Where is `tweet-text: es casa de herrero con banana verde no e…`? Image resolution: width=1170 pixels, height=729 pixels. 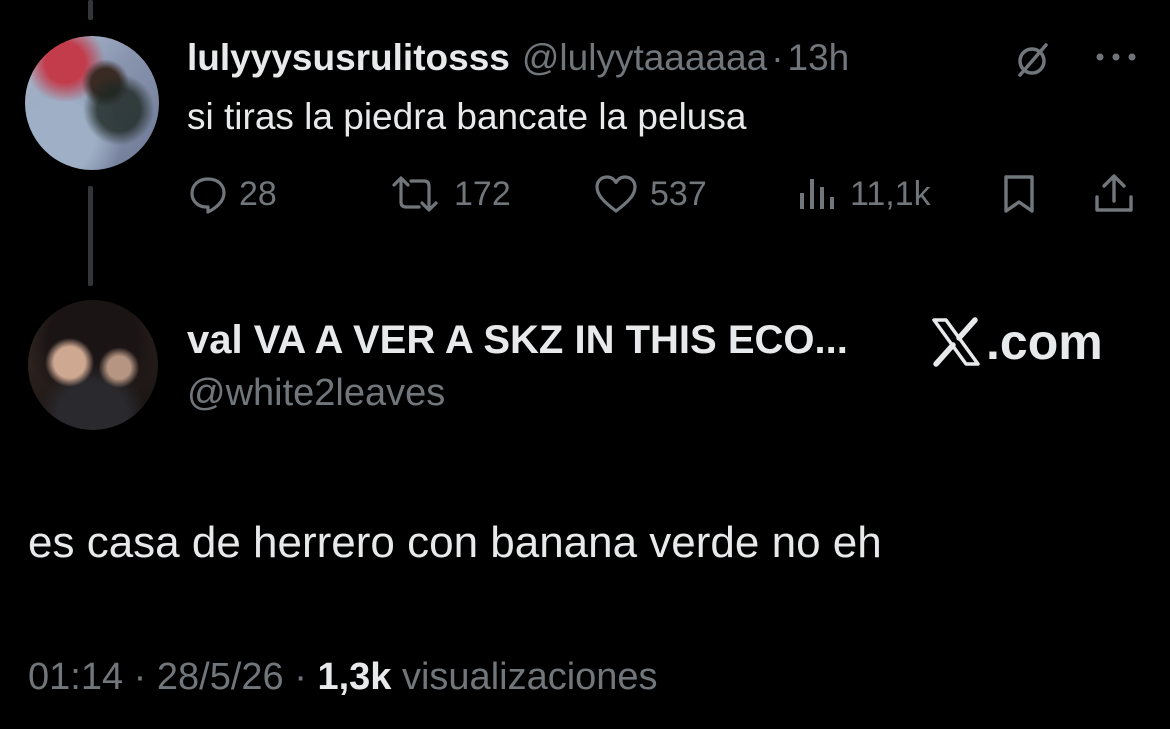 tweet-text: es casa de herrero con banana verde no e… is located at coordinates (455, 542).